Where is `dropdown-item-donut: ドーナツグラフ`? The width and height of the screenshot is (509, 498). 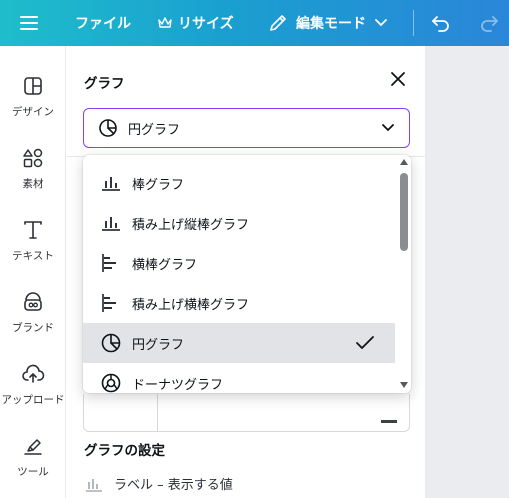
dropdown-item-donut: ドーナツグラフ is located at coordinates (239, 378).